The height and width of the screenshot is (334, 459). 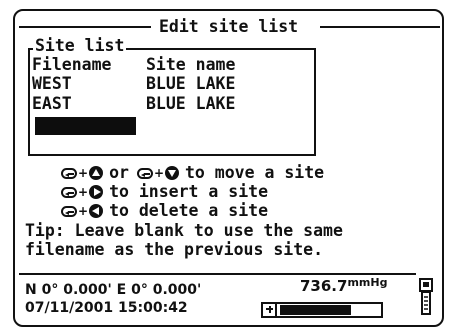 I want to click on pressure-value: 736.7, so click(x=324, y=286).